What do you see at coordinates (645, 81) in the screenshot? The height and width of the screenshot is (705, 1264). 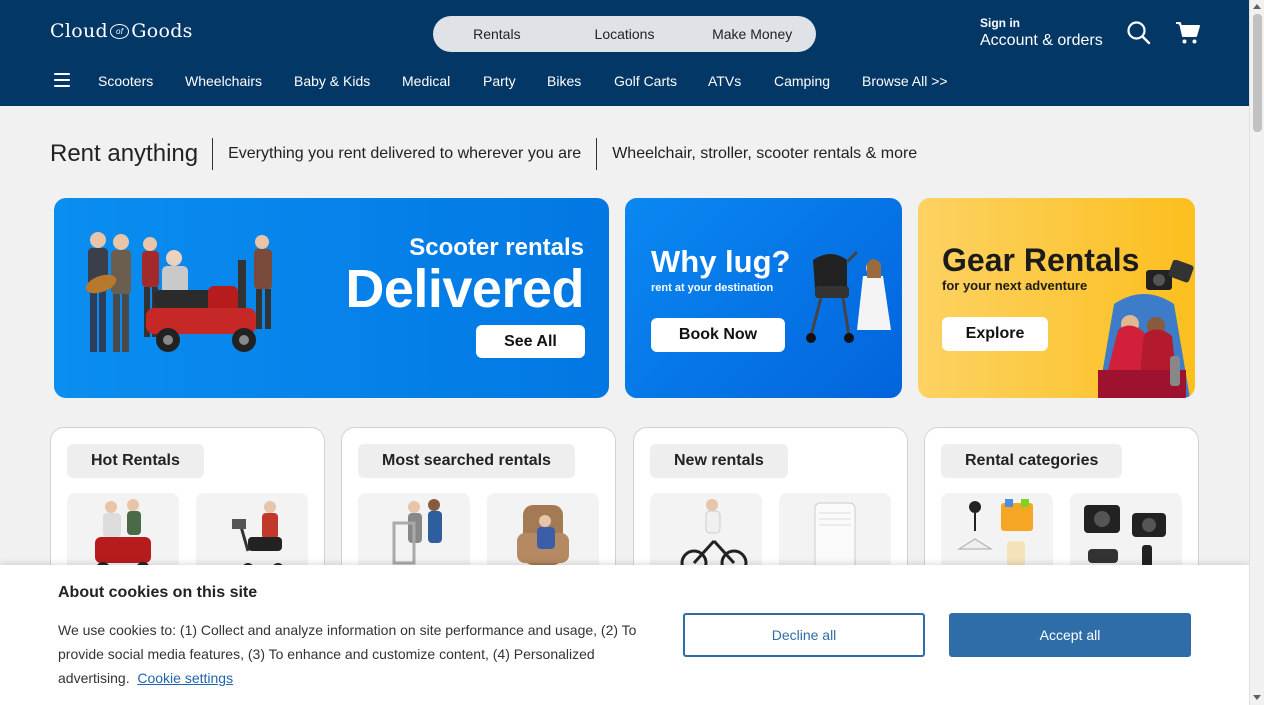 I see `category-golf-carts: Golf Carts` at bounding box center [645, 81].